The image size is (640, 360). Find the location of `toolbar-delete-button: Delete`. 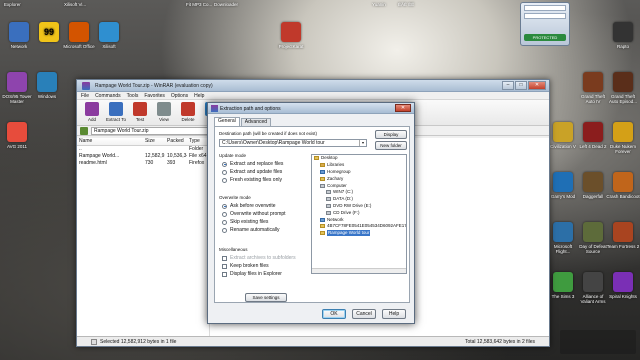

toolbar-delete-button: Delete is located at coordinates (188, 112).